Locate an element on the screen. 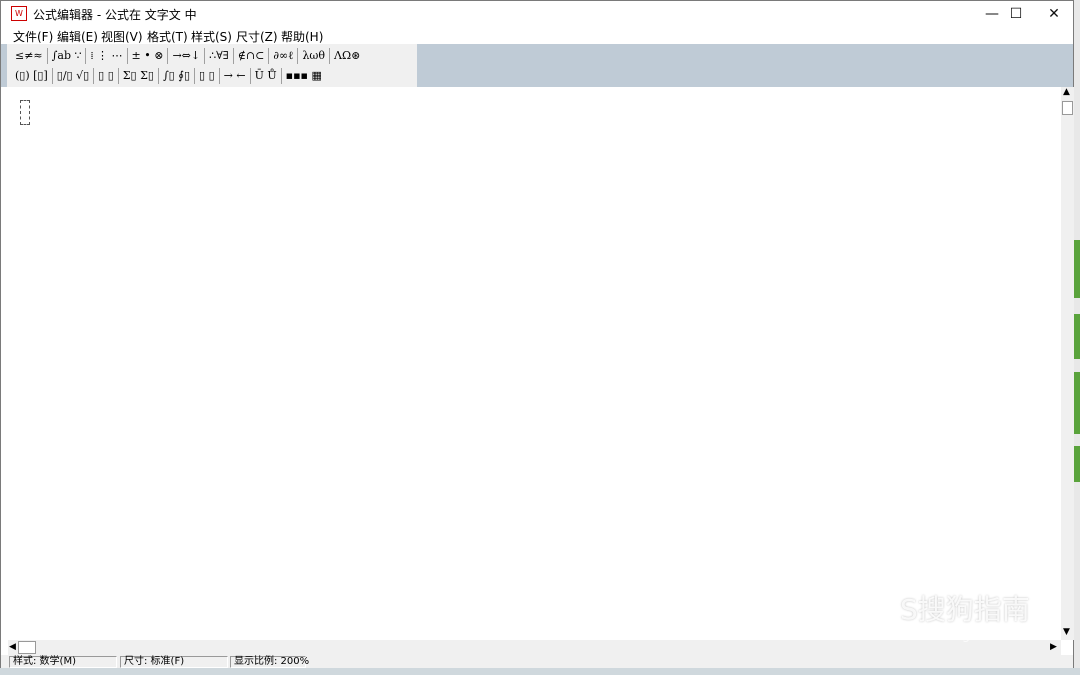 Image resolution: width=1080 pixels, height=675 pixels. app-icon: W is located at coordinates (19, 13).